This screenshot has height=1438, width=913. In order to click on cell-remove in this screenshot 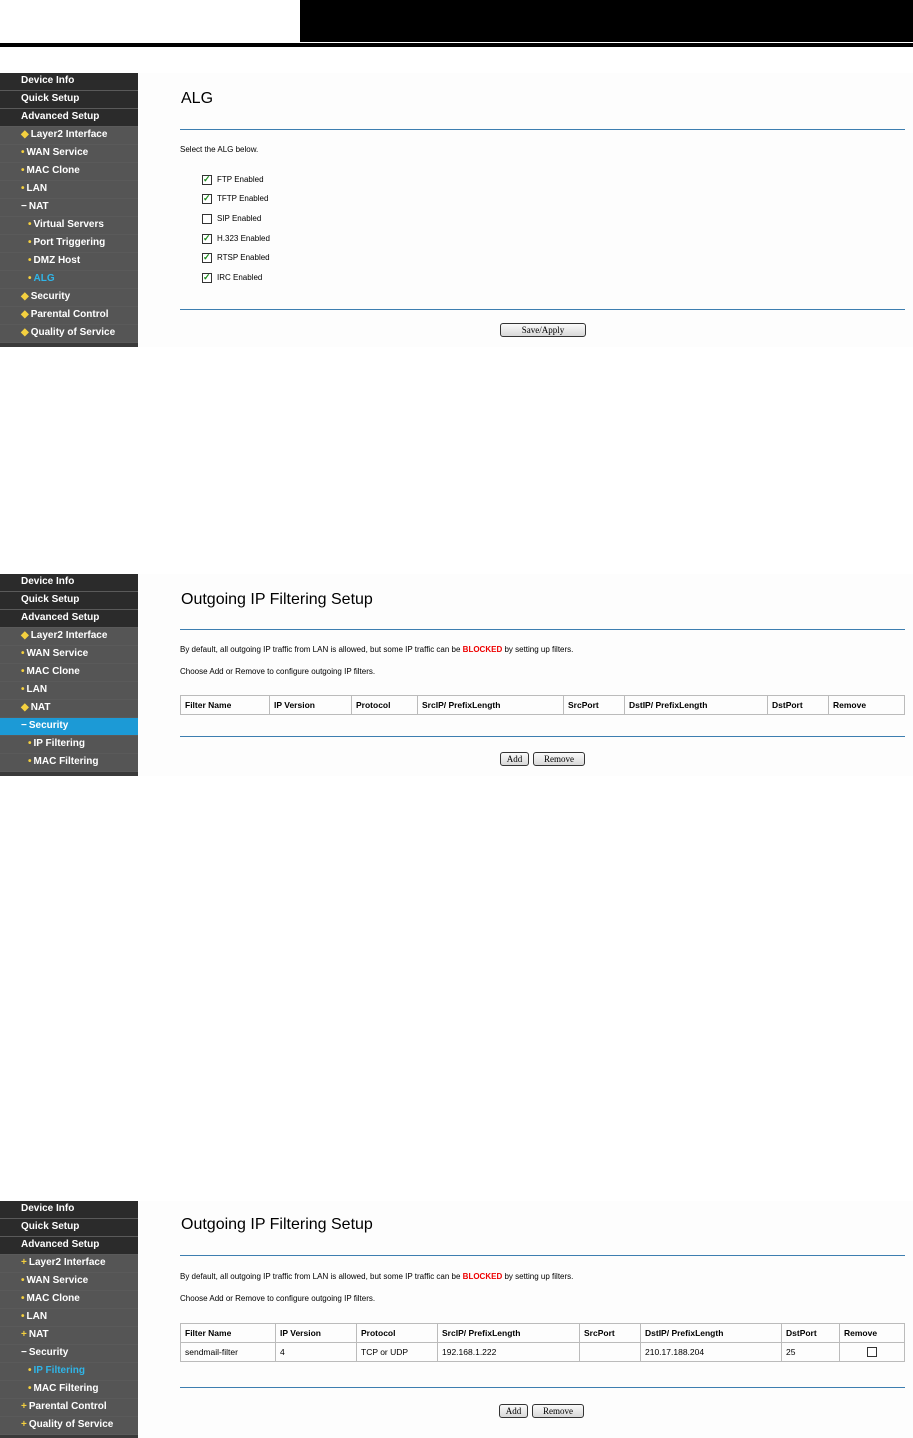, I will do `click(872, 1352)`.